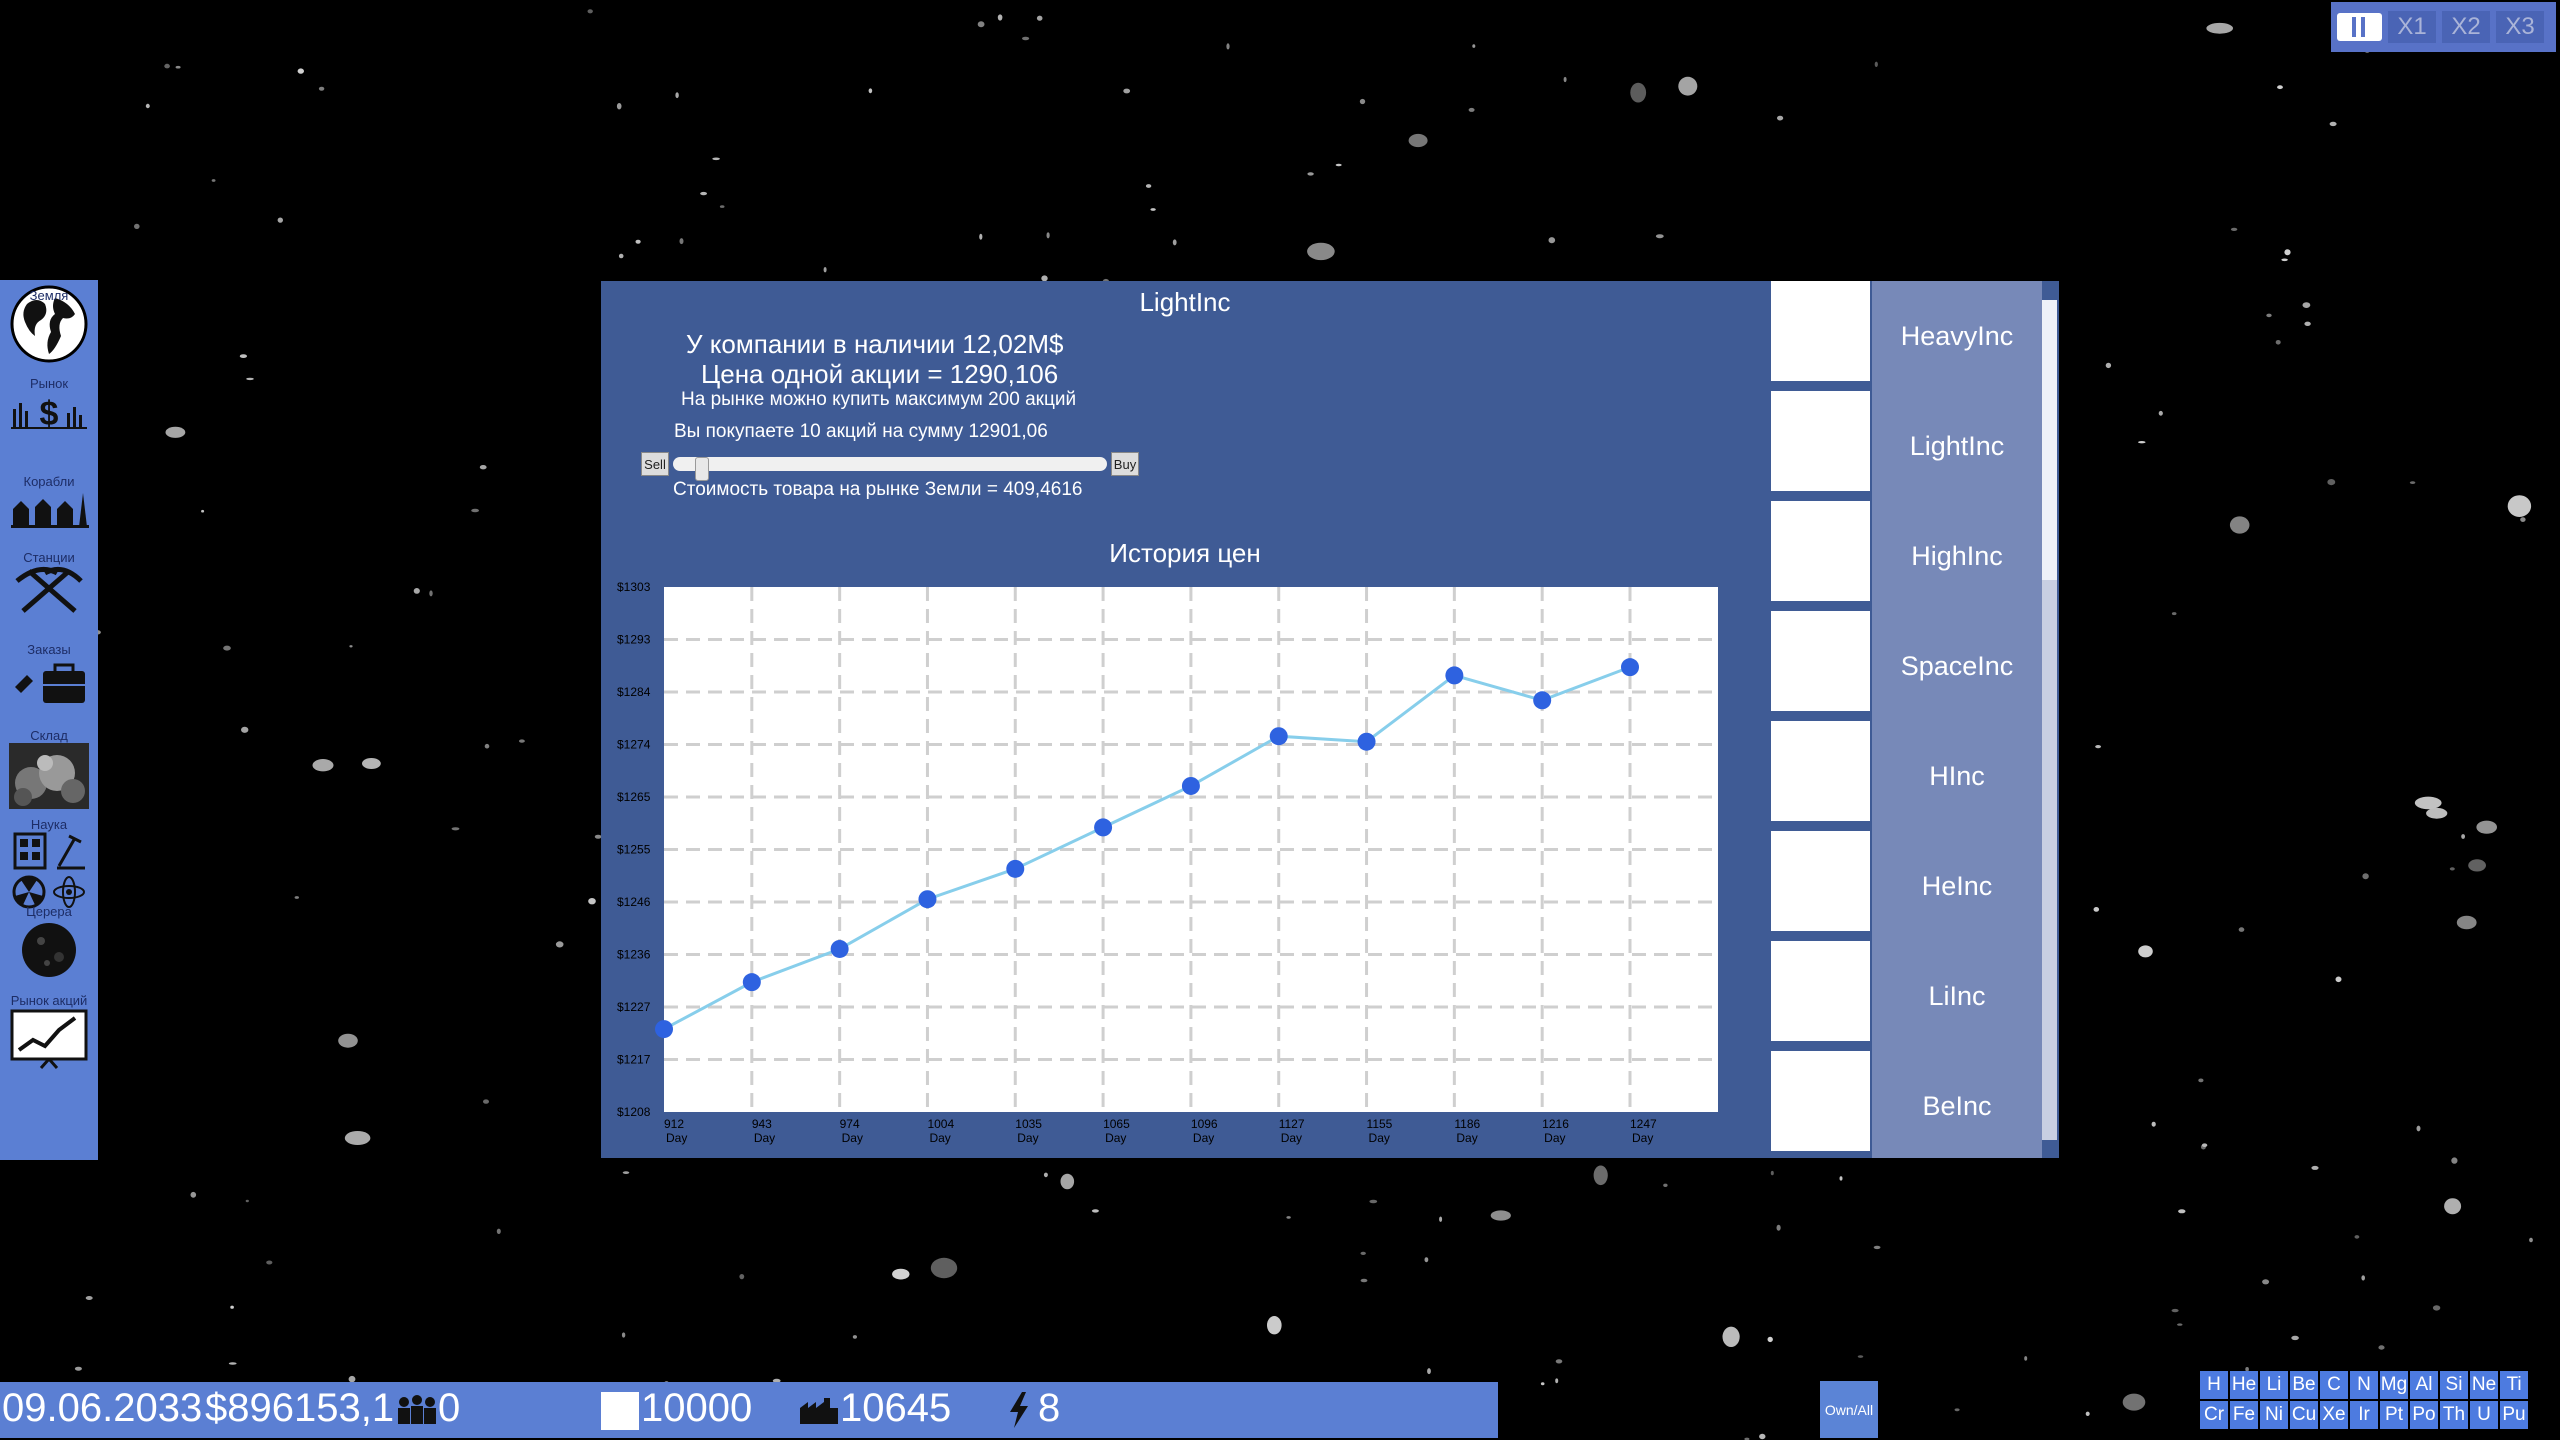  I want to click on element-filter-po: Po, so click(2424, 1415).